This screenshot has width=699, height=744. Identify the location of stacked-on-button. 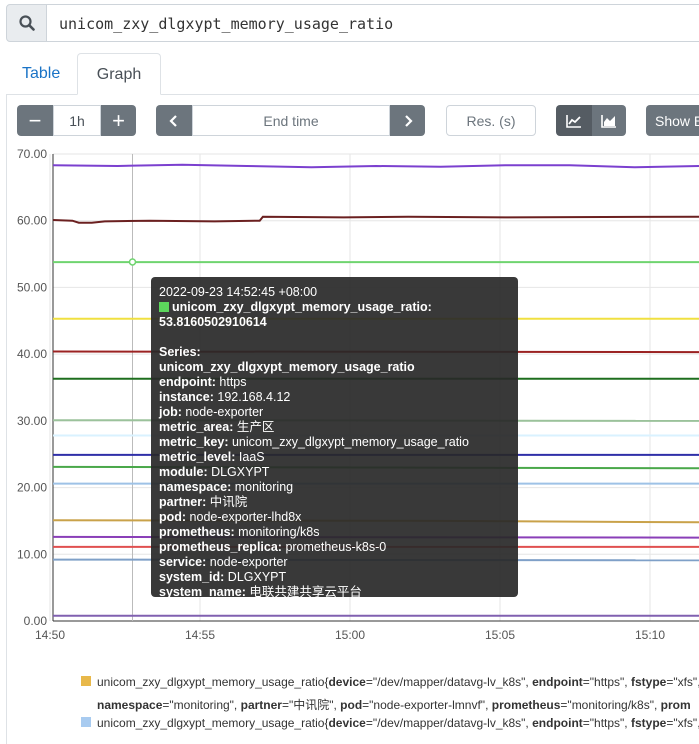
(609, 120).